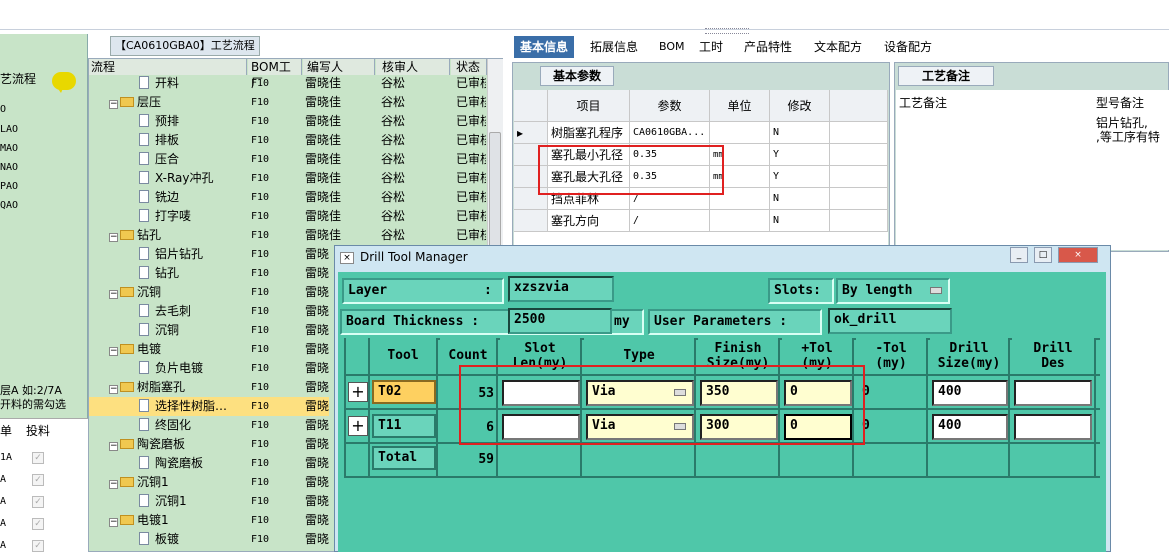  What do you see at coordinates (890, 321) in the screenshot?
I see `user-parameters-field: ok_drill` at bounding box center [890, 321].